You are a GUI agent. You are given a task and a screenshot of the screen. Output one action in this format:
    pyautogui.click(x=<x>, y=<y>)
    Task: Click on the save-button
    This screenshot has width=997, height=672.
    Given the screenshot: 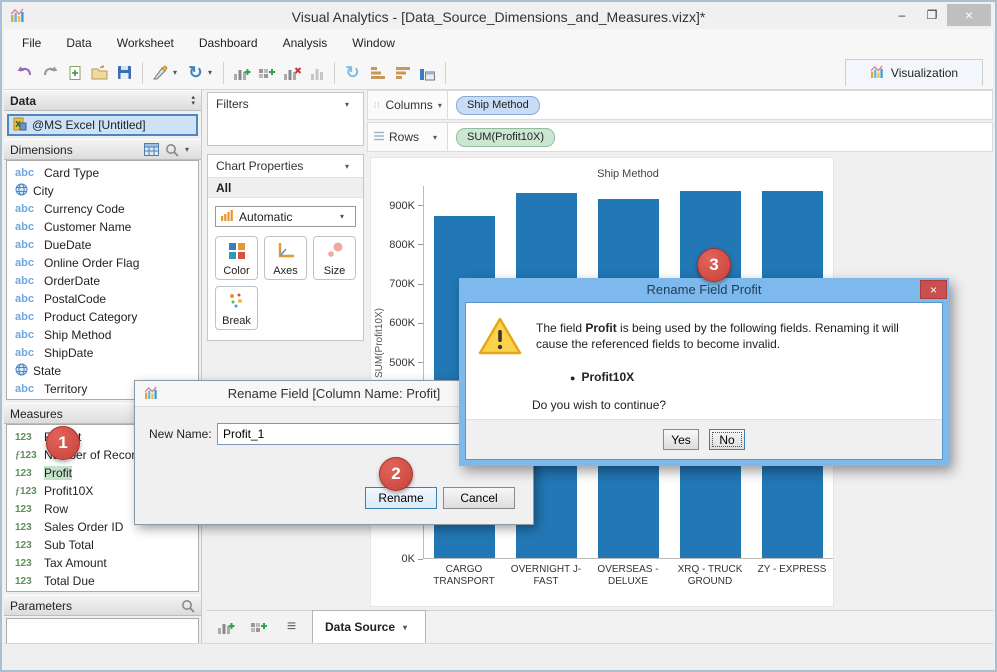 What is the action you would take?
    pyautogui.click(x=124, y=73)
    